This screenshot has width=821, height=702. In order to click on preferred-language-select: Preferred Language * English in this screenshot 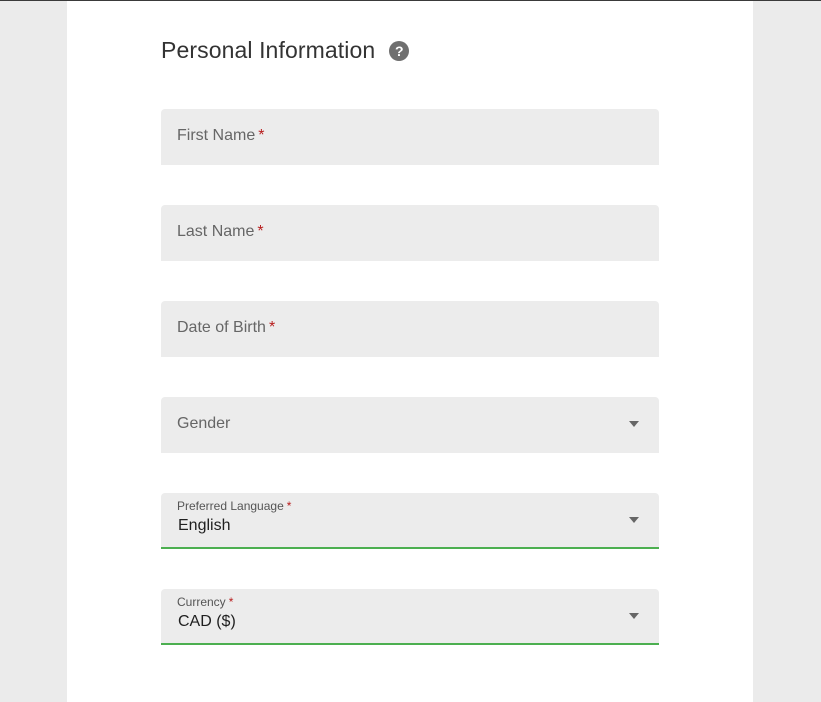, I will do `click(410, 521)`.